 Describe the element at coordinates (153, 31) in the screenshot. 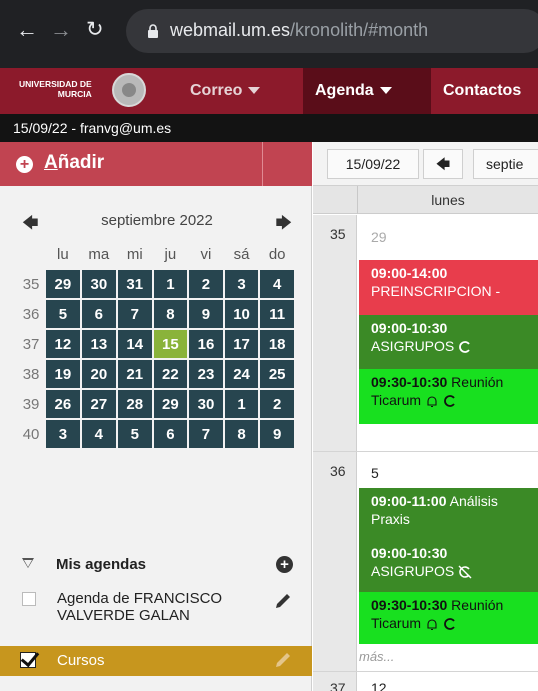

I see `lock-icon` at that location.